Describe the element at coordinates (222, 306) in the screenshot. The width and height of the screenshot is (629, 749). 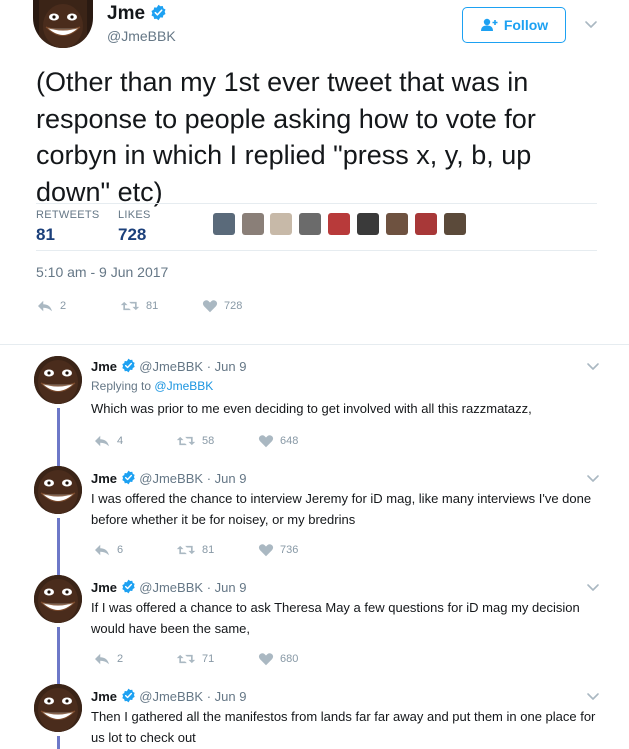
I see `like-action: 728` at that location.